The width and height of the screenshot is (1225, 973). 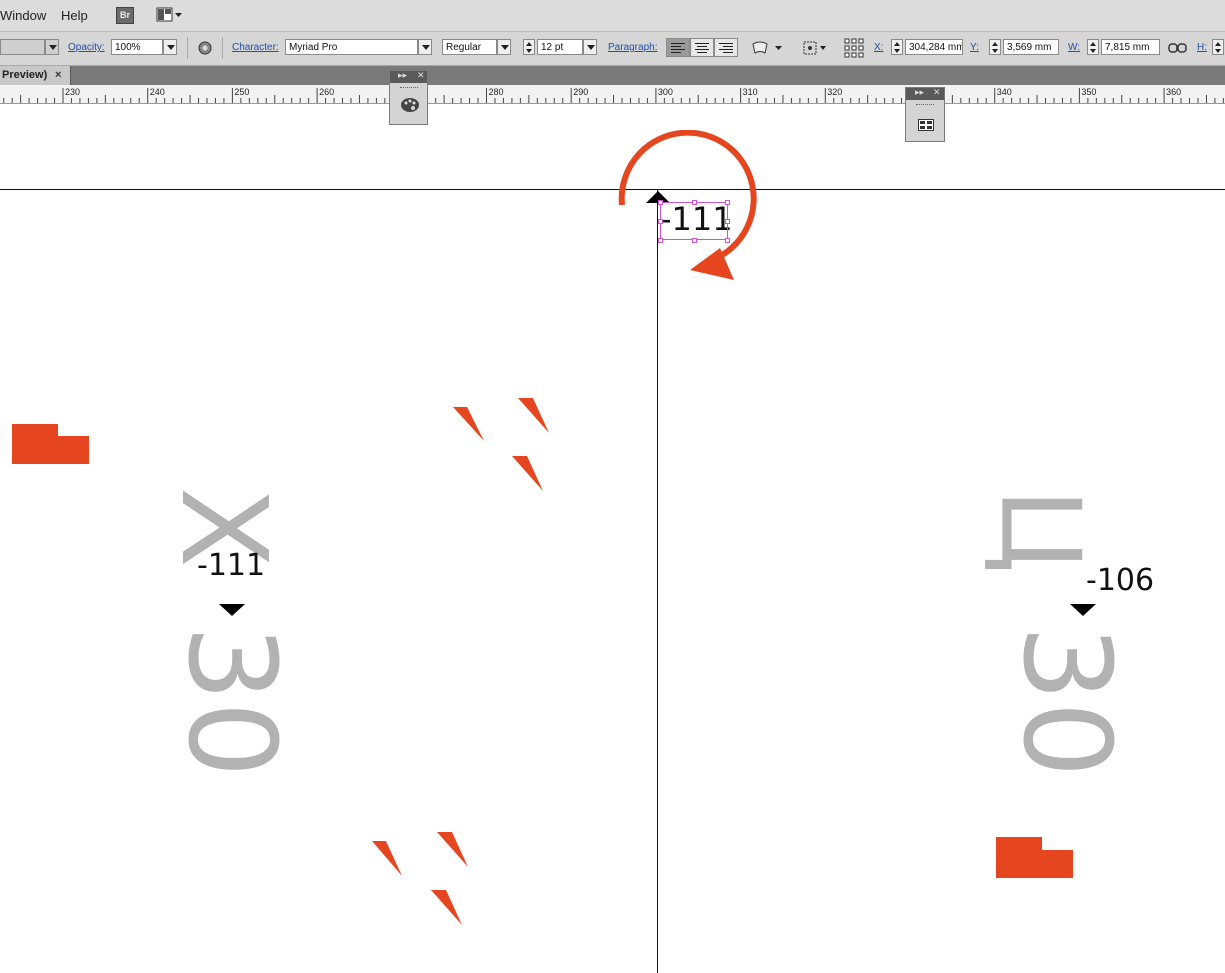 I want to click on ruler-ticks: 230 240 250 260 280 290 300 310 320 340 350 360, so click(x=613, y=95).